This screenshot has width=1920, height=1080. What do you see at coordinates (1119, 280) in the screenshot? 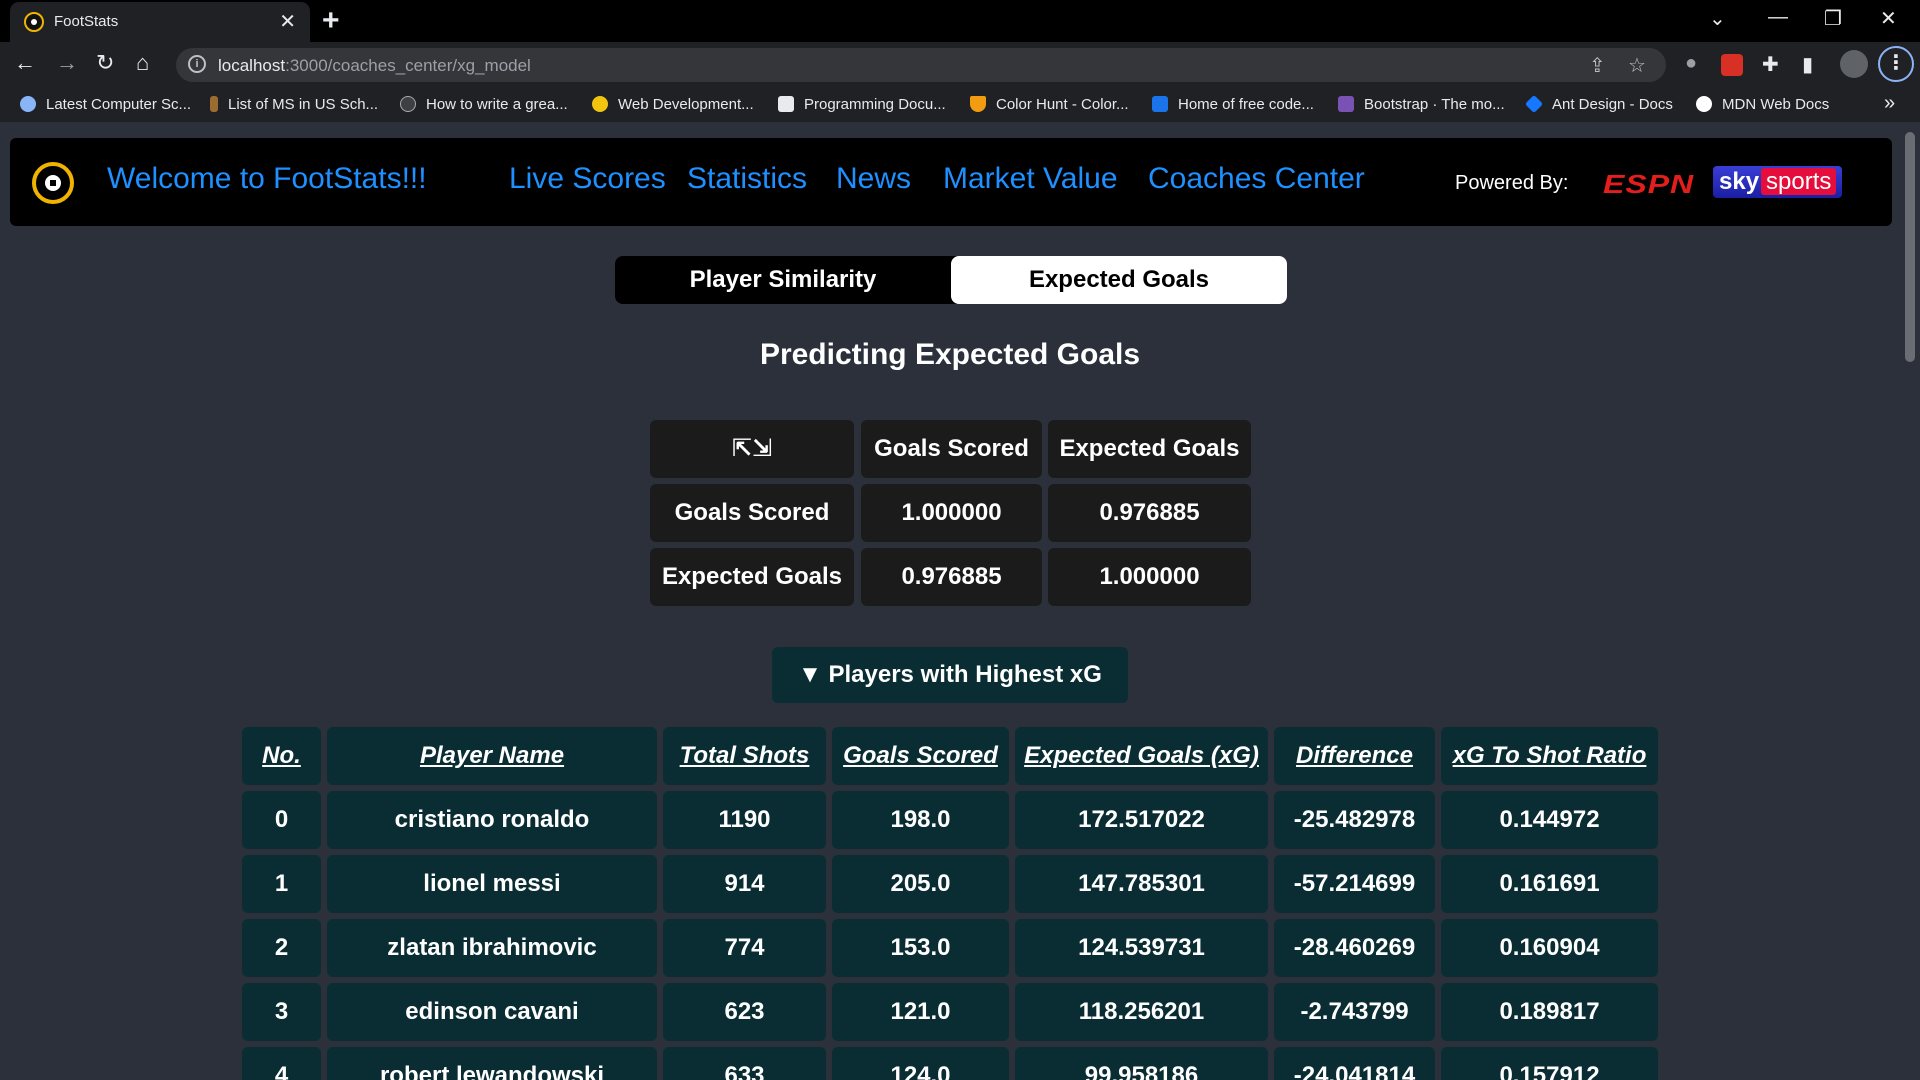
I see `tab-expected-goals: Expected Goals` at bounding box center [1119, 280].